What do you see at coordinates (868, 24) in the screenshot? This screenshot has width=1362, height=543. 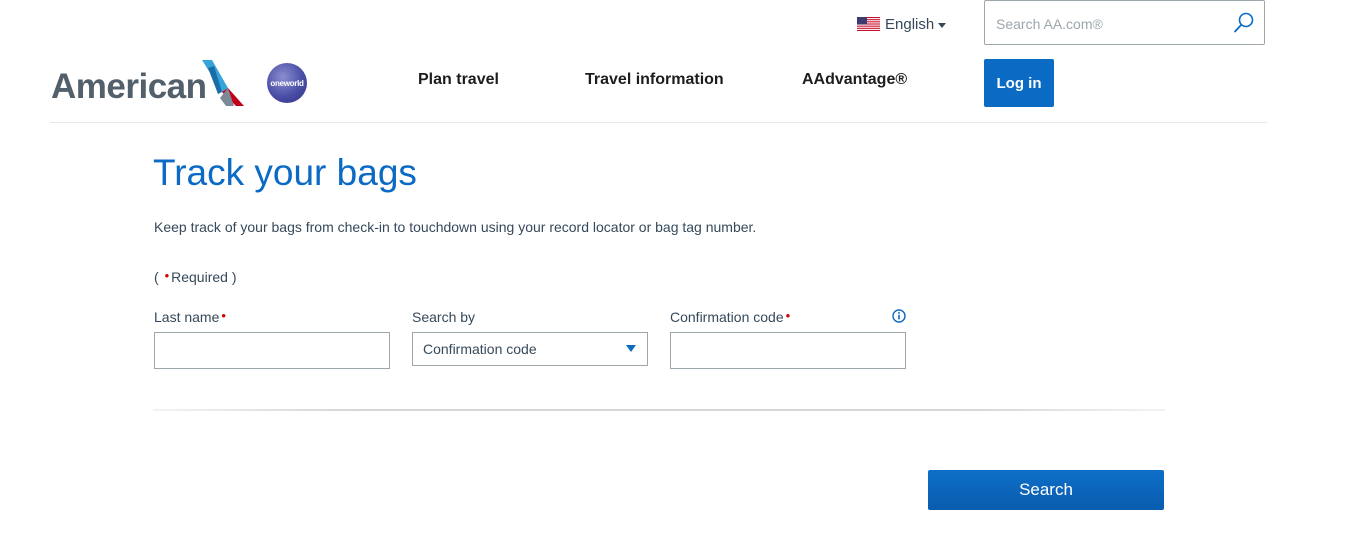 I see `us-flag-icon` at bounding box center [868, 24].